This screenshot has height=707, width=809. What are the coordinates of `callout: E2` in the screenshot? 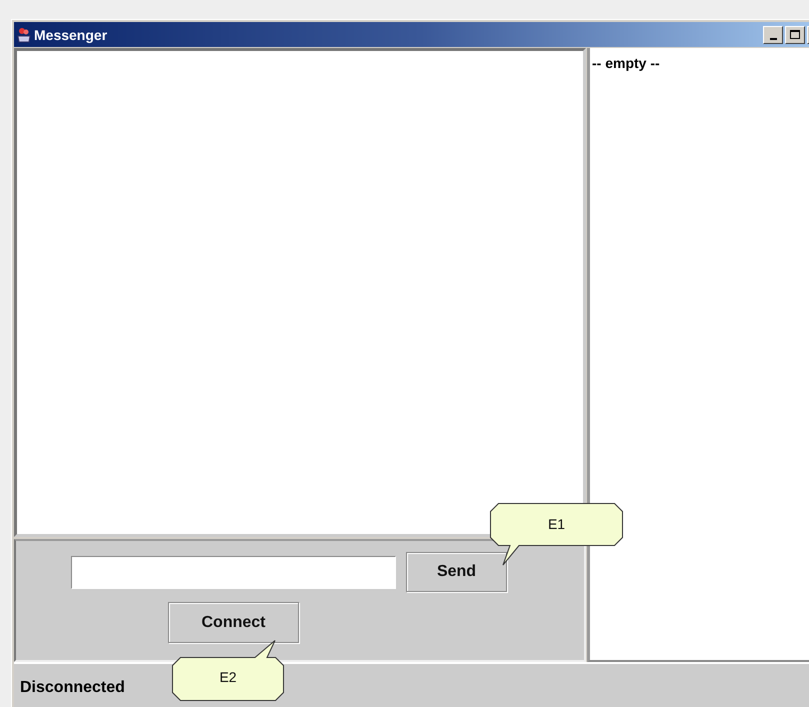 It's located at (228, 670).